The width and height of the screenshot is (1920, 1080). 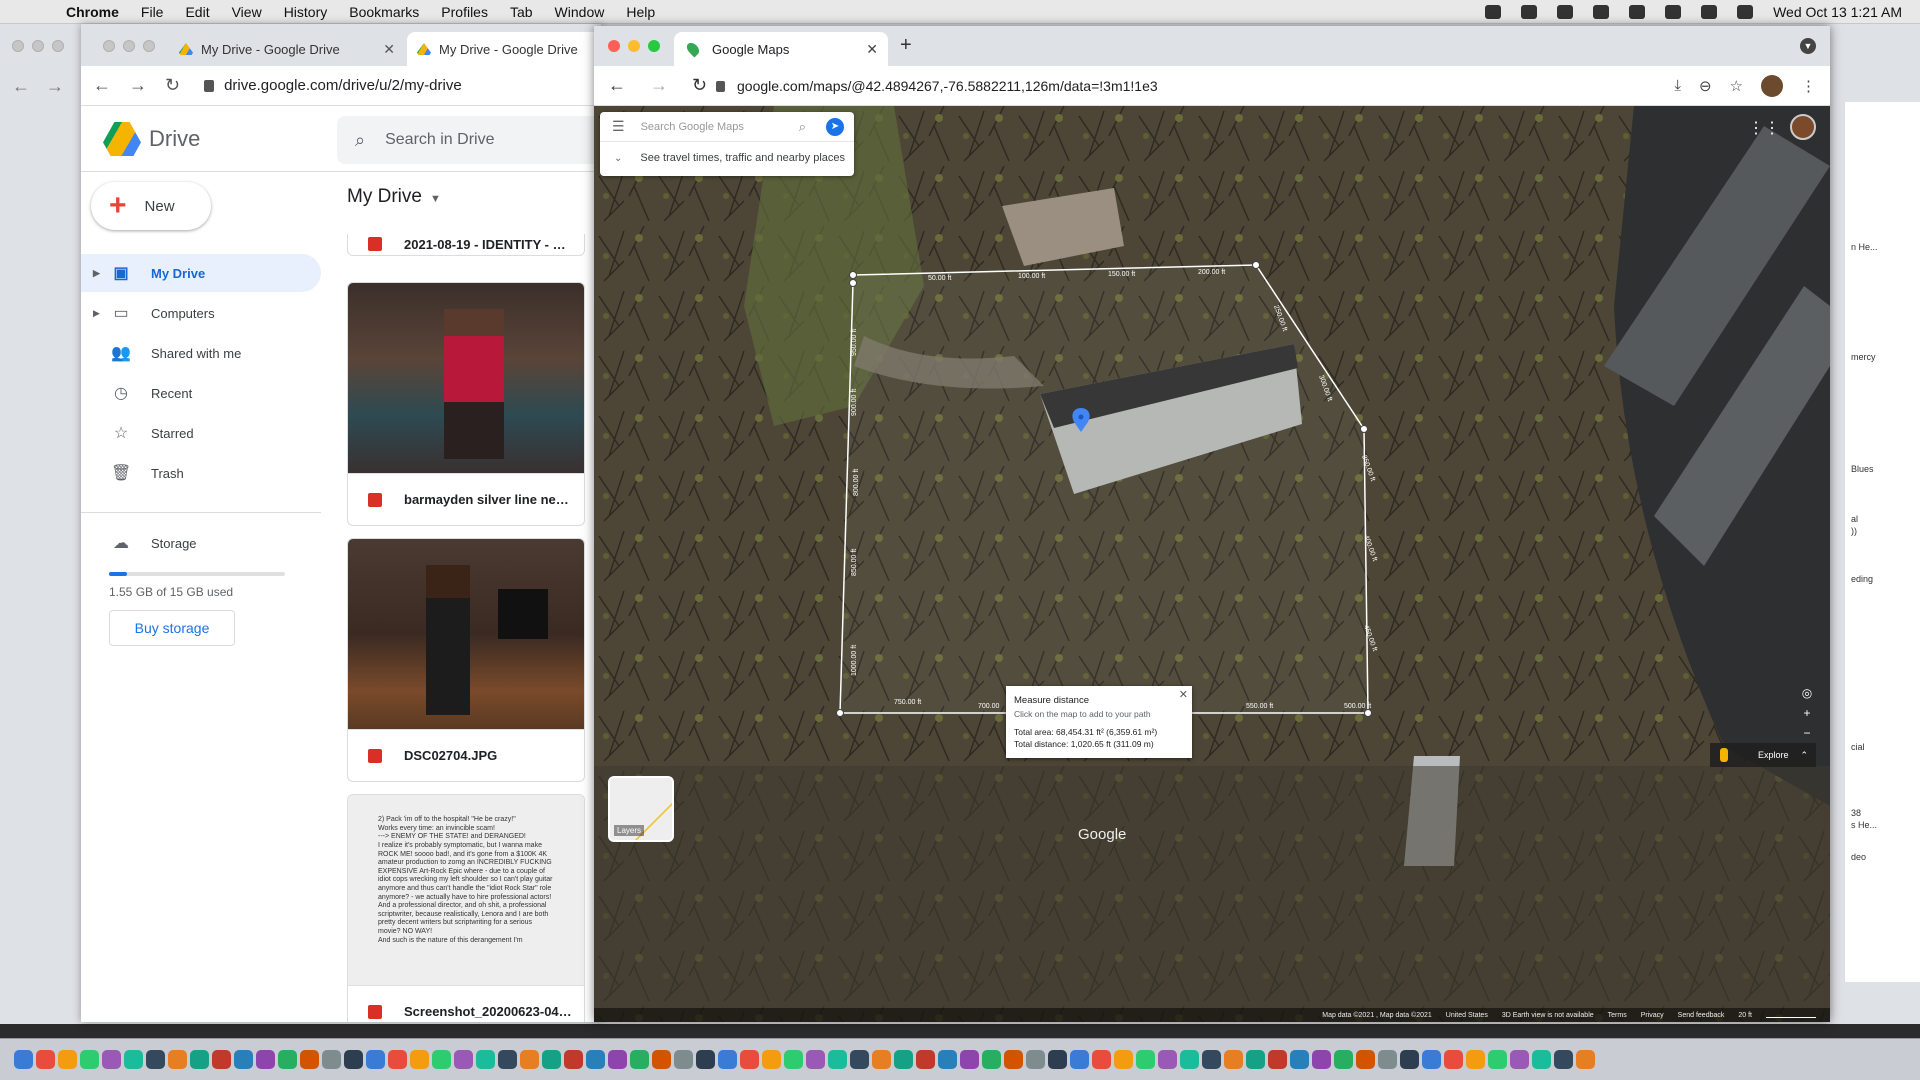 I want to click on drive-brand: Drive, so click(x=174, y=139).